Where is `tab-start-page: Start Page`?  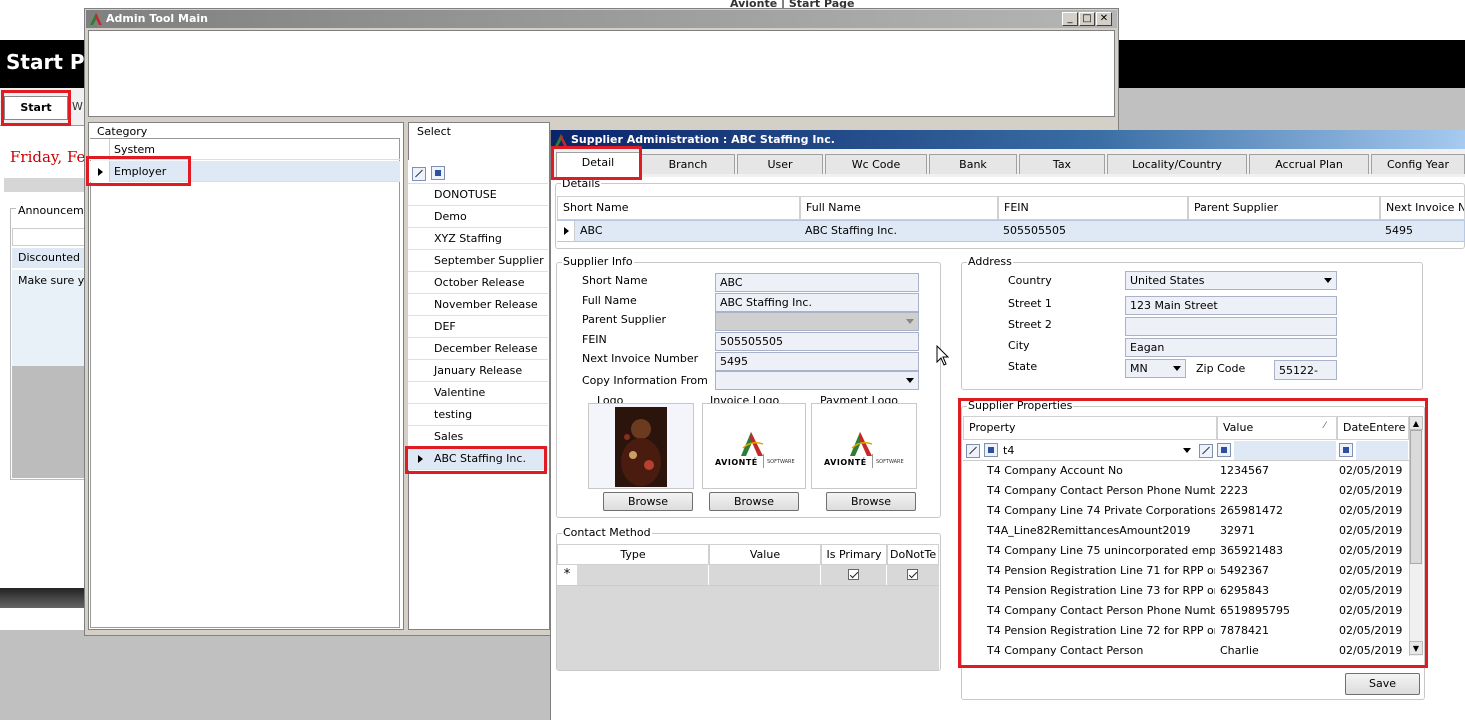 tab-start-page: Start Page is located at coordinates (36, 116).